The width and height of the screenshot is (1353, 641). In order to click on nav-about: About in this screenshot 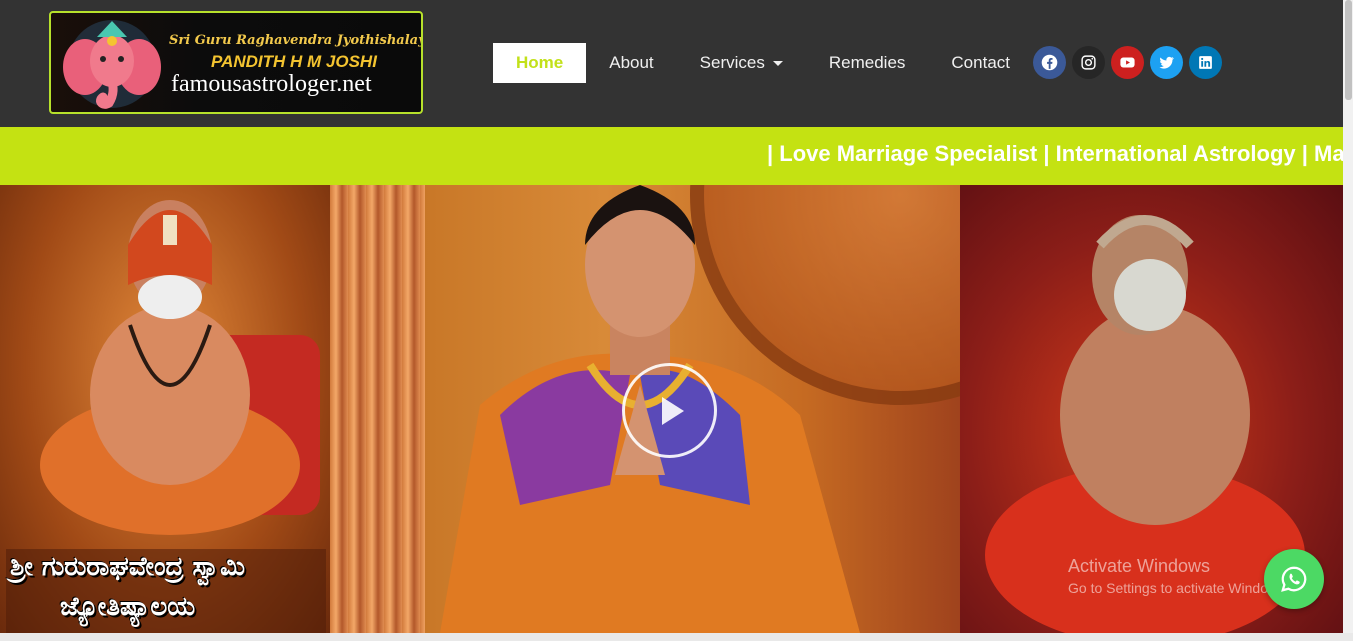, I will do `click(631, 63)`.